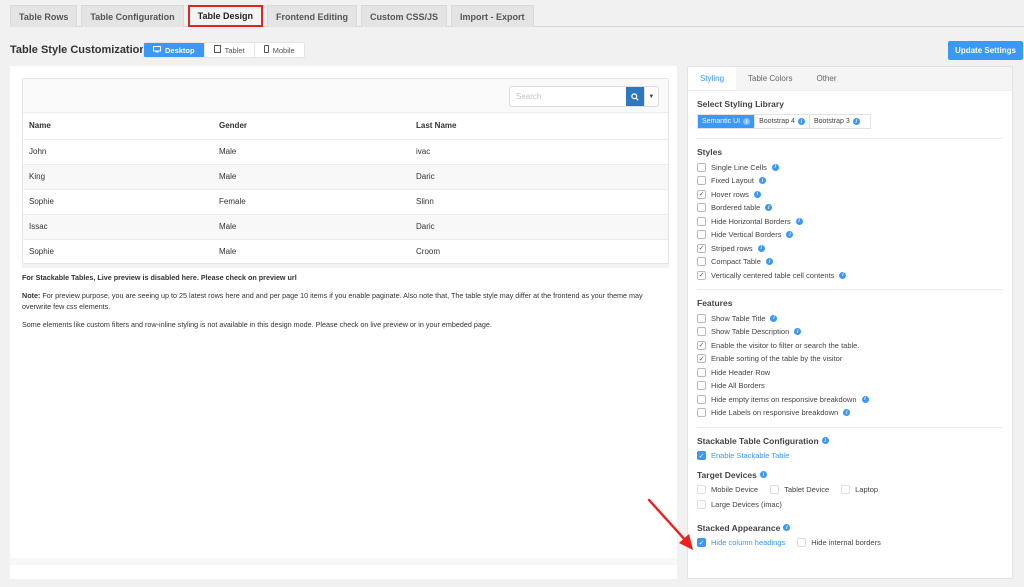  I want to click on preview-footer-strip, so click(343, 561).